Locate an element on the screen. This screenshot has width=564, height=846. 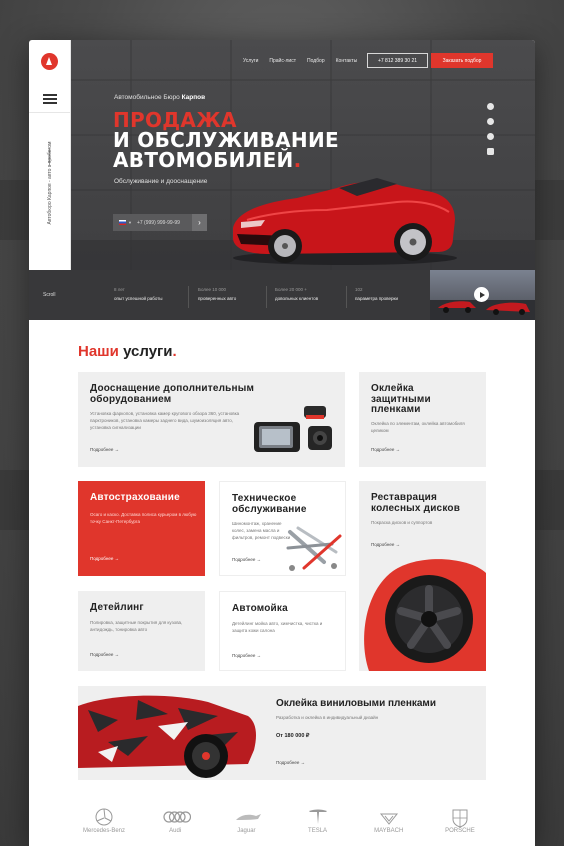
hero-subtitle-prefix: Автомобильное Бюро is located at coordinates (147, 97).